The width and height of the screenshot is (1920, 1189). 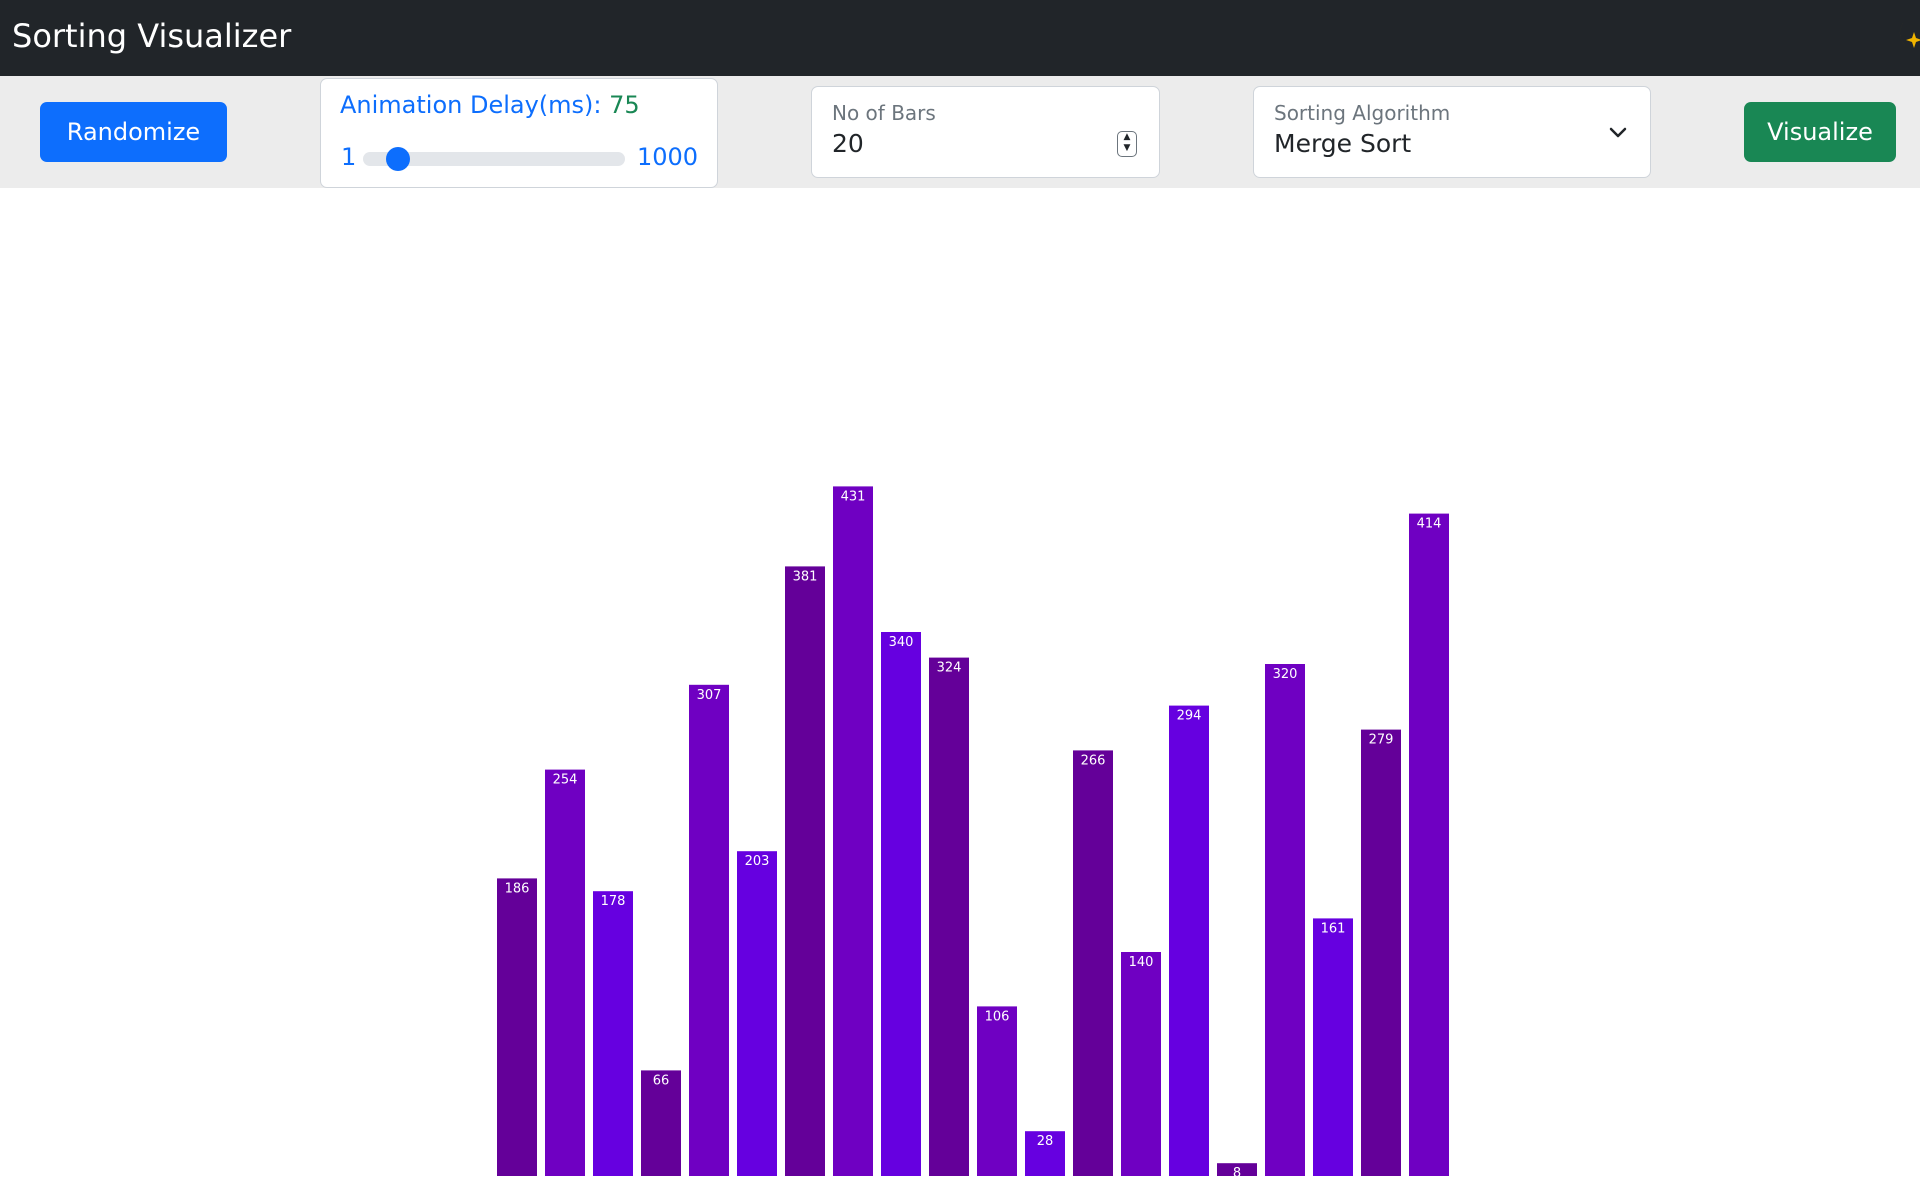 I want to click on animation-delay-label: Animation Delay(ms): 75, so click(x=490, y=105).